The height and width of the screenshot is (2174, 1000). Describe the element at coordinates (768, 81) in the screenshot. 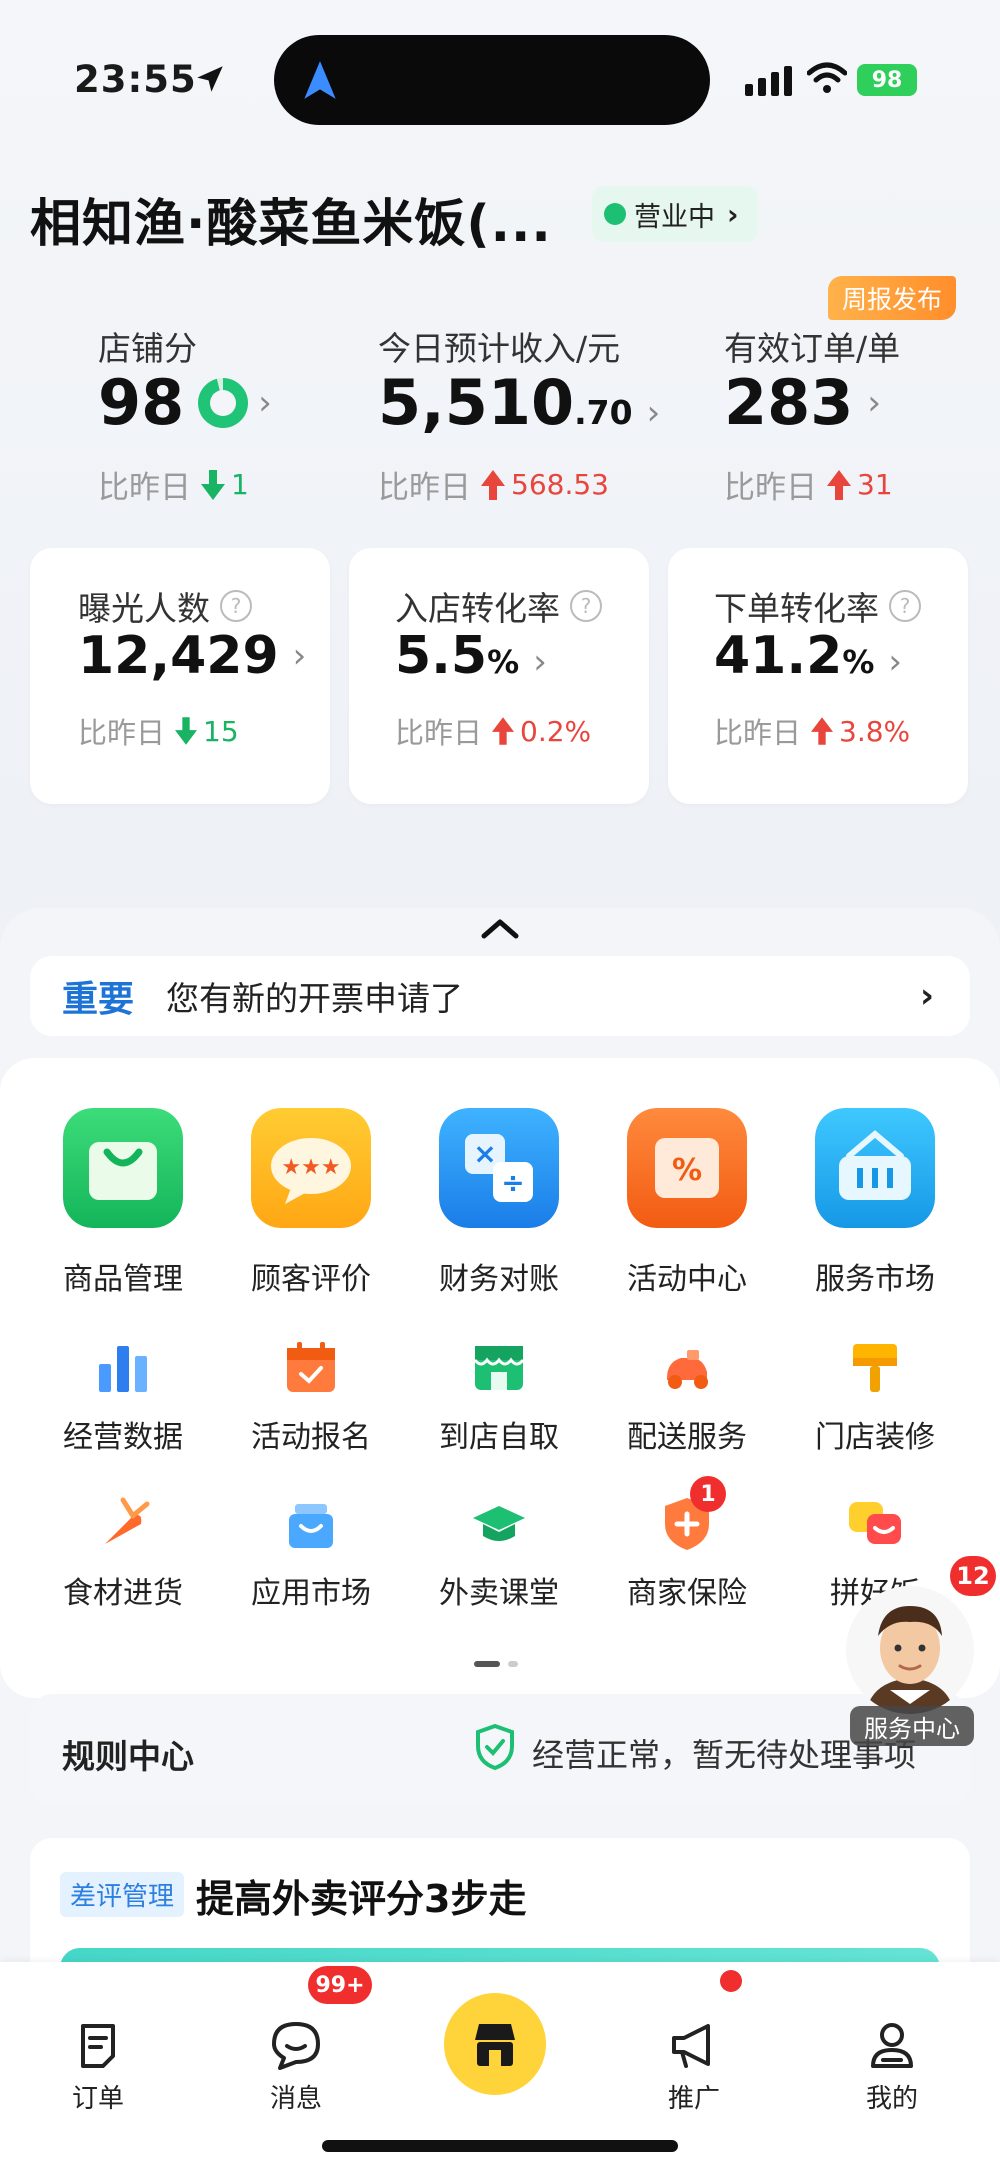

I see `signal-icon` at that location.